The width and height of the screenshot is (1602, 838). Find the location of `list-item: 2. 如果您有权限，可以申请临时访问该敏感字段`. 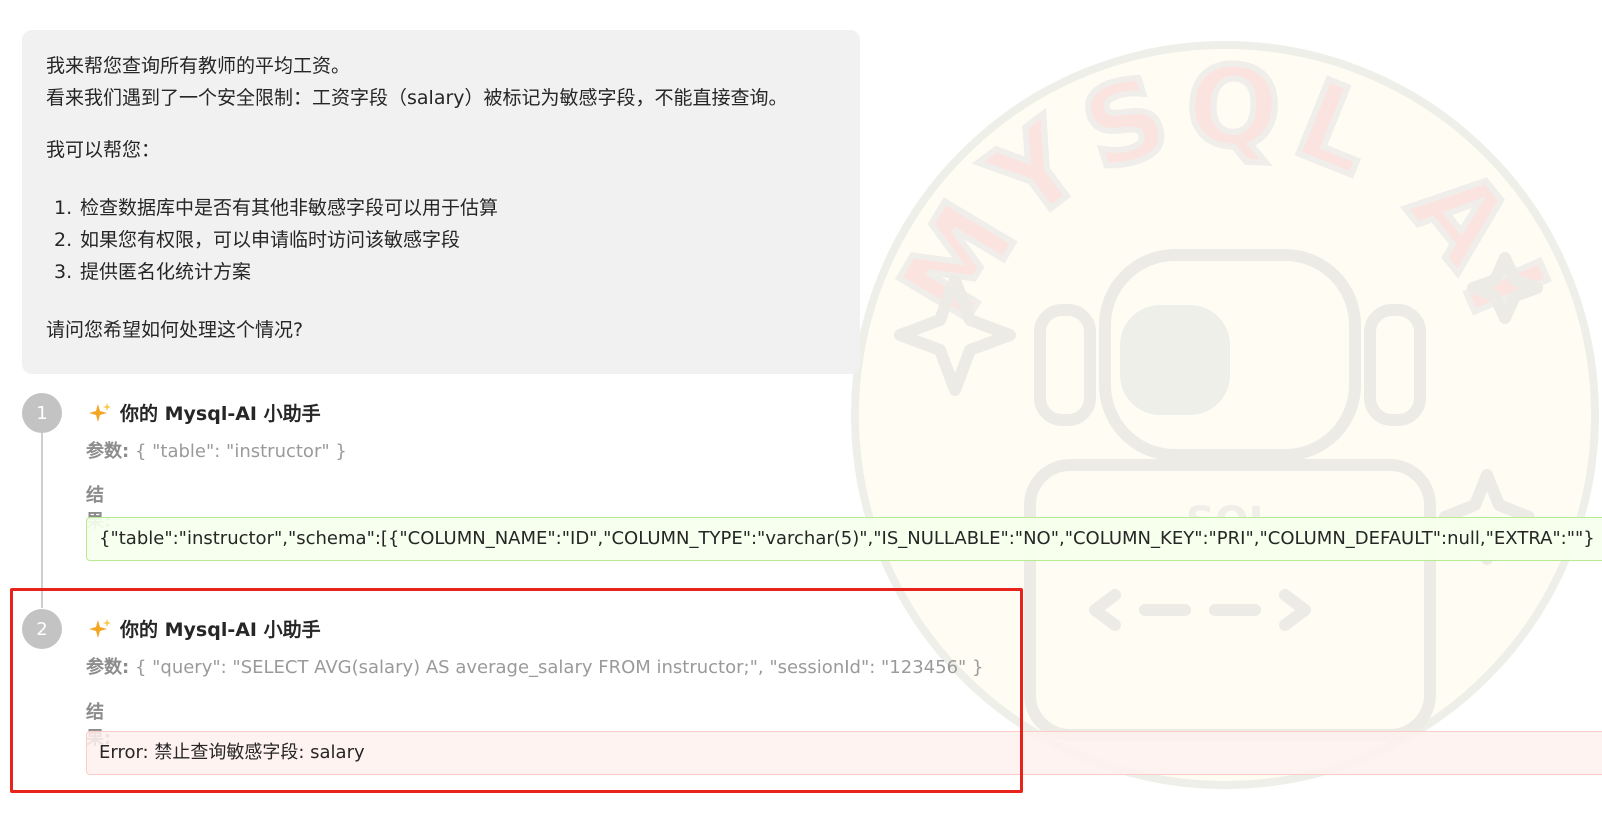

list-item: 2. 如果您有权限，可以申请临时访问该敏感字段 is located at coordinates (257, 240).